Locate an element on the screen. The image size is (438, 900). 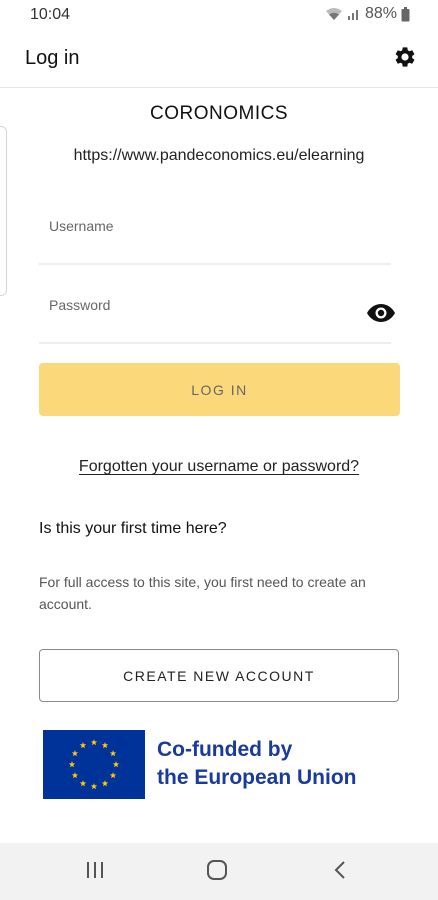
show-password-button is located at coordinates (381, 315).